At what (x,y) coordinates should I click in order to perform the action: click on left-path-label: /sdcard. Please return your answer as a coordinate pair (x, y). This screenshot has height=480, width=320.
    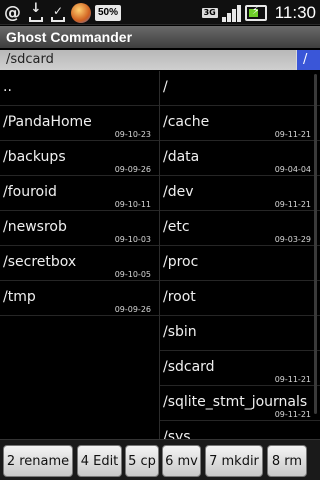
    Looking at the image, I should click on (30, 59).